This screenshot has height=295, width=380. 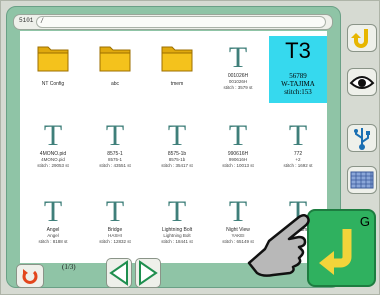 I want to click on pointing-hand-icon, so click(x=278, y=246).